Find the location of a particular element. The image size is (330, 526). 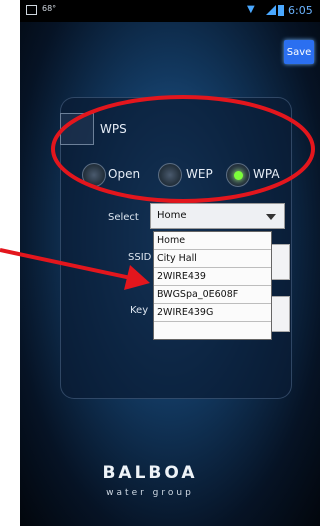

radio-wpa-label: WPA is located at coordinates (266, 174).